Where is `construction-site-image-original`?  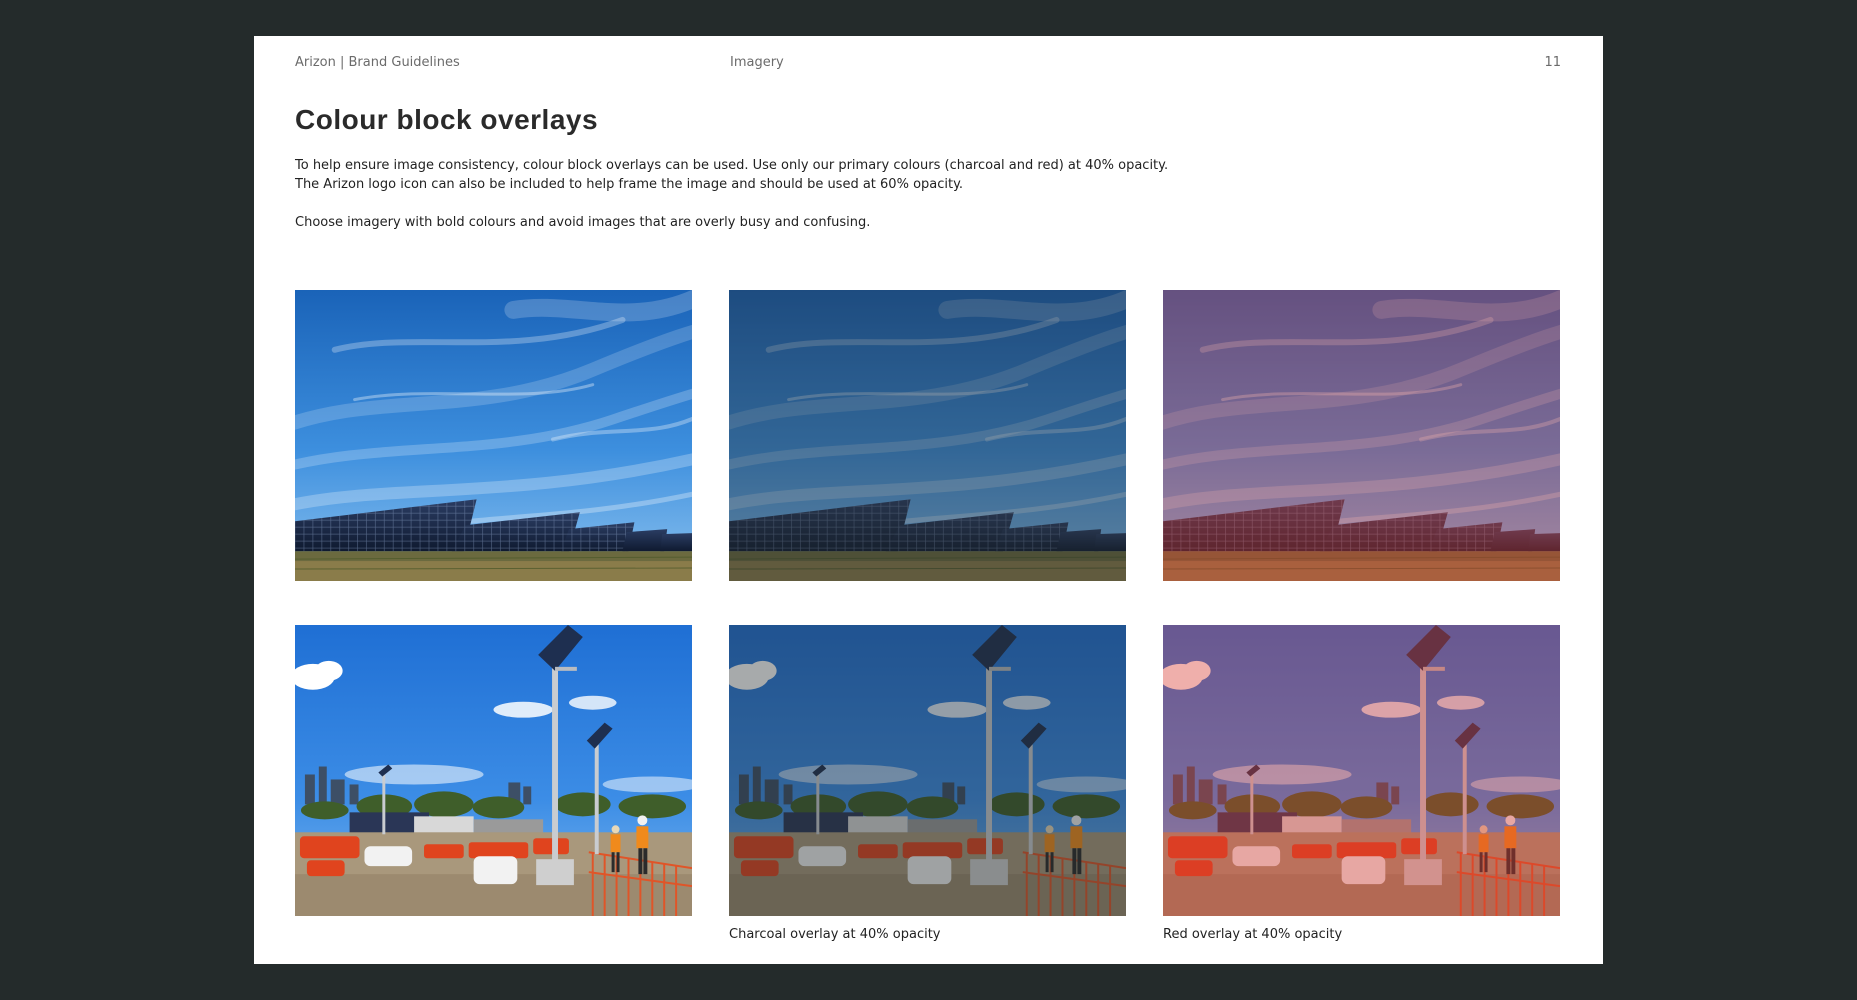 construction-site-image-original is located at coordinates (493, 770).